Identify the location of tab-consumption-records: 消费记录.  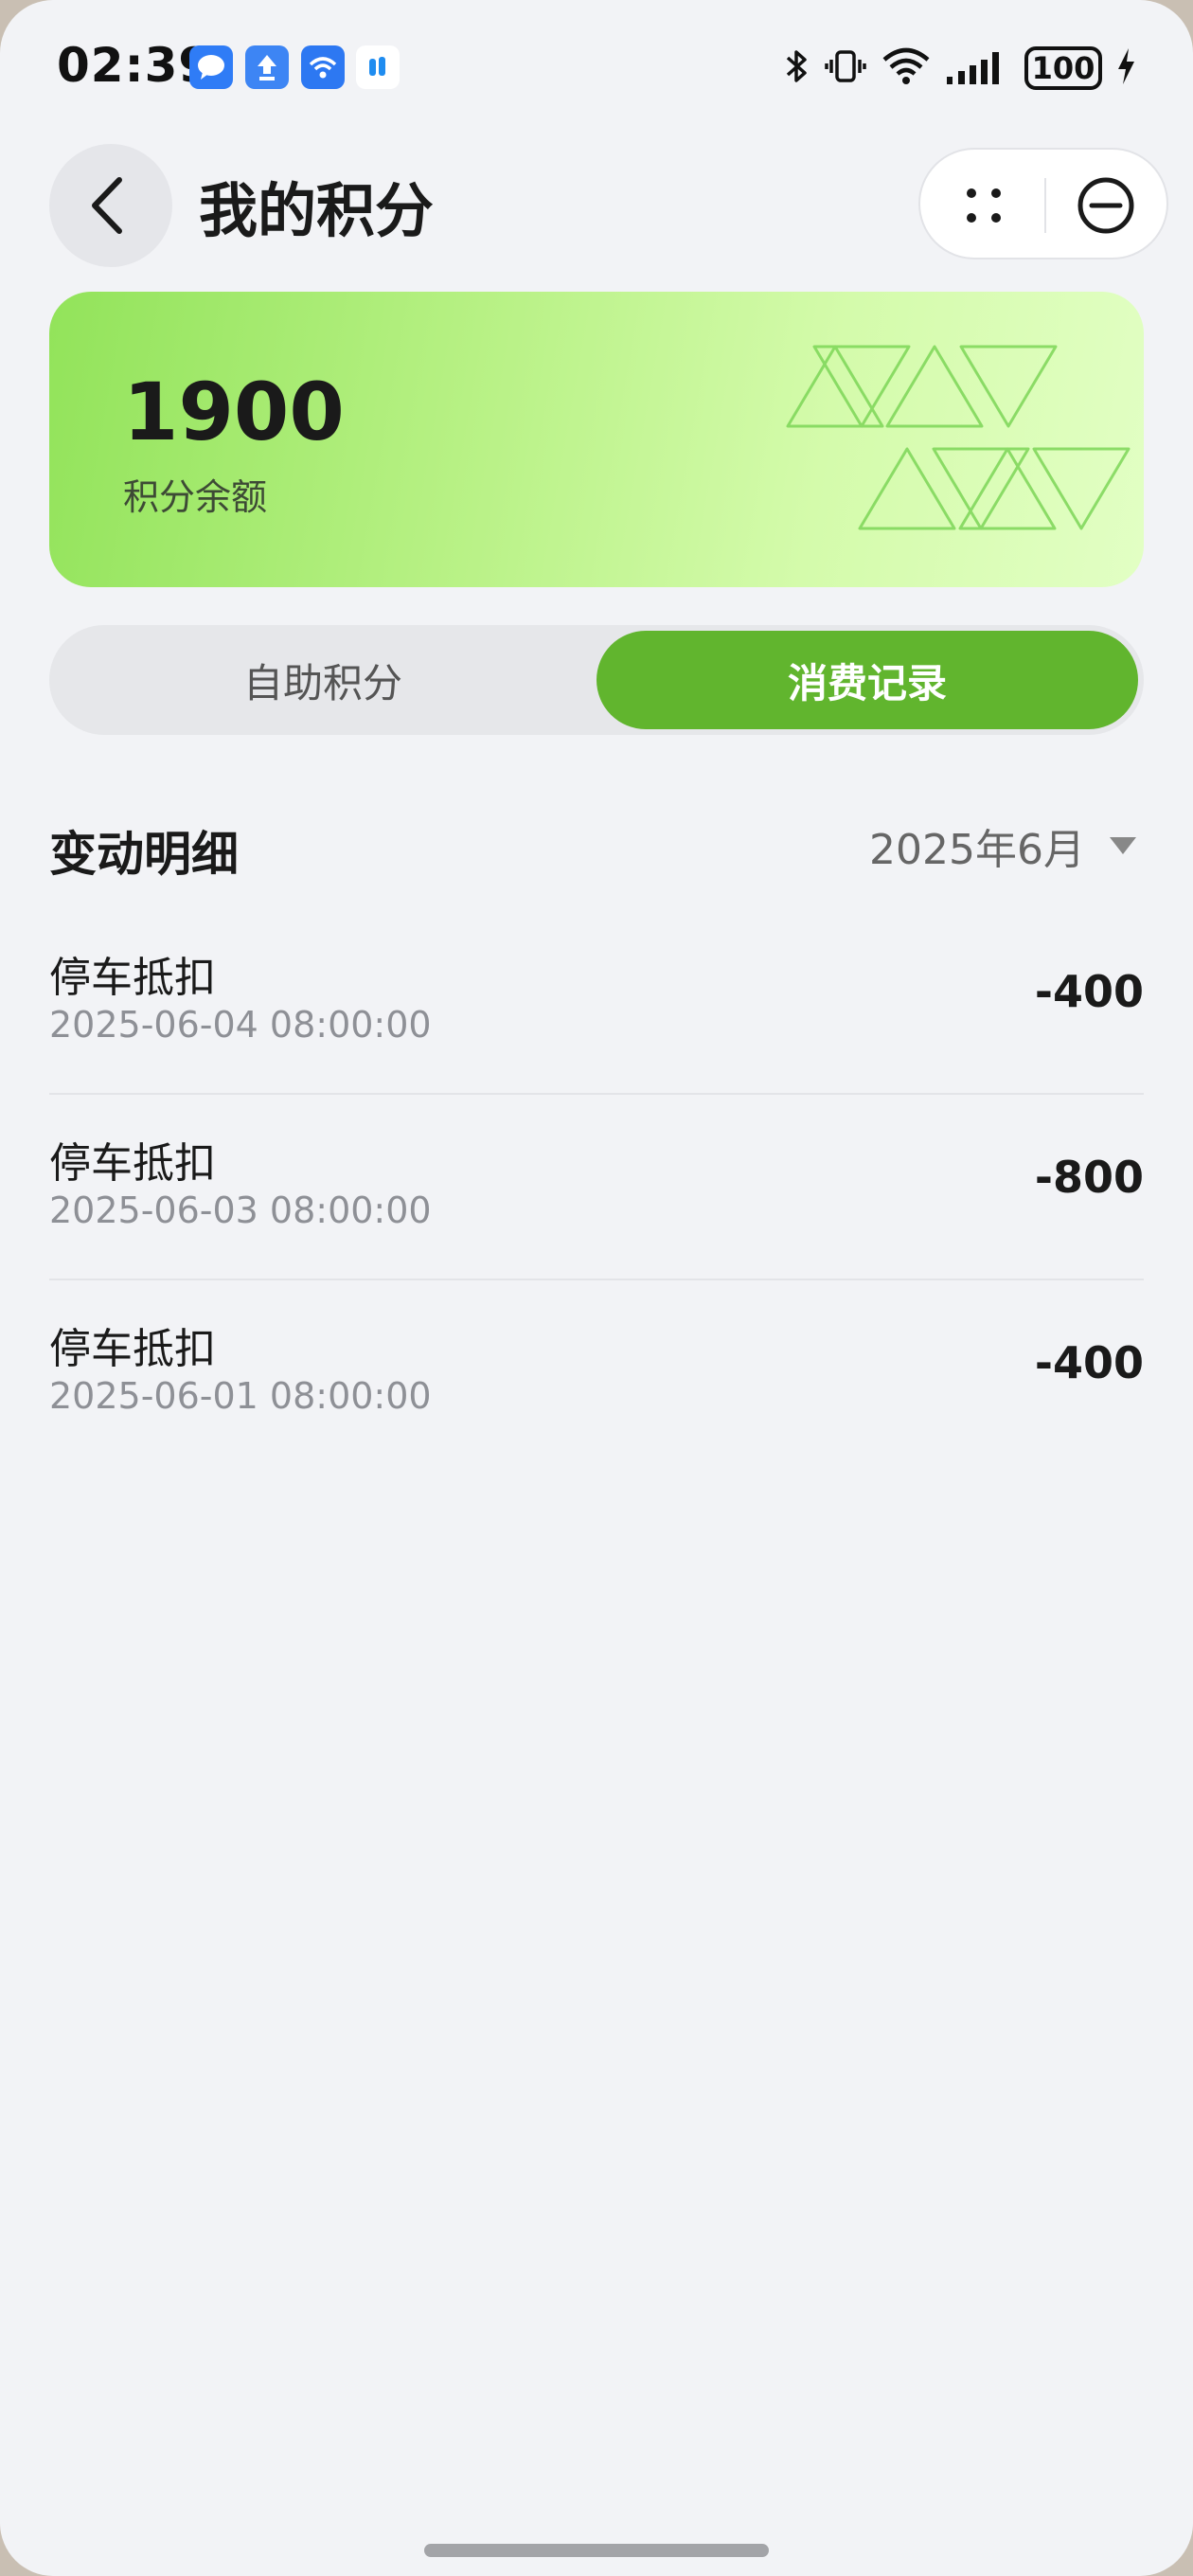
(867, 680).